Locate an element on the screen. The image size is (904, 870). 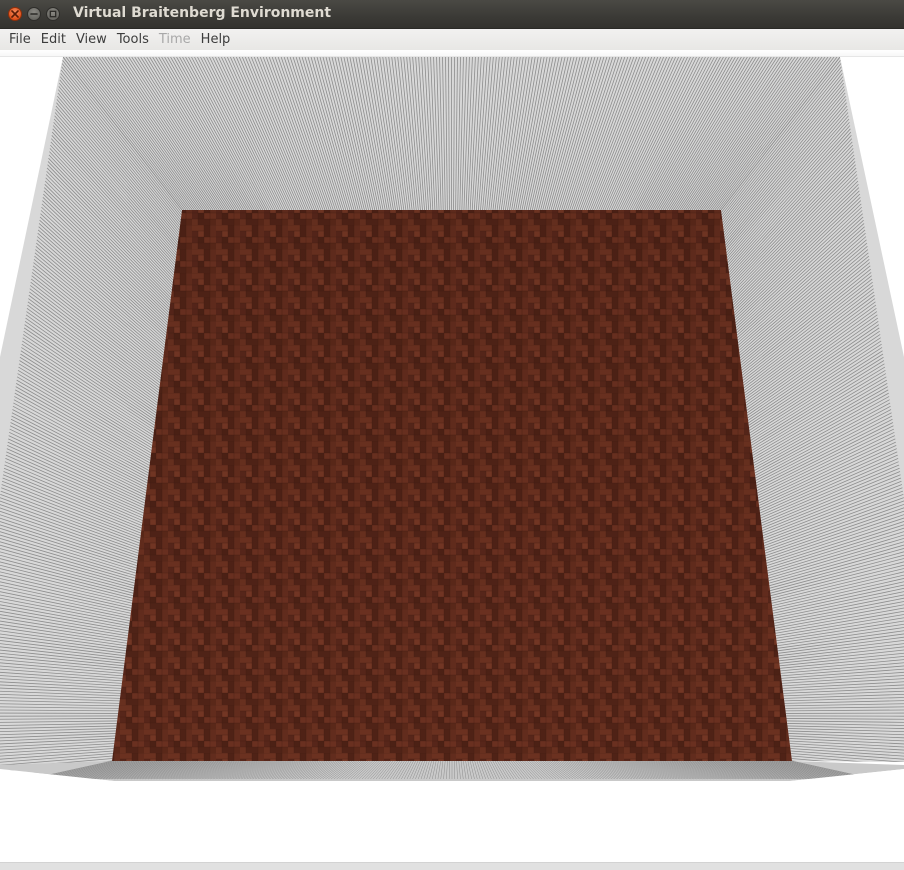
maximize-icon is located at coordinates (53, 14).